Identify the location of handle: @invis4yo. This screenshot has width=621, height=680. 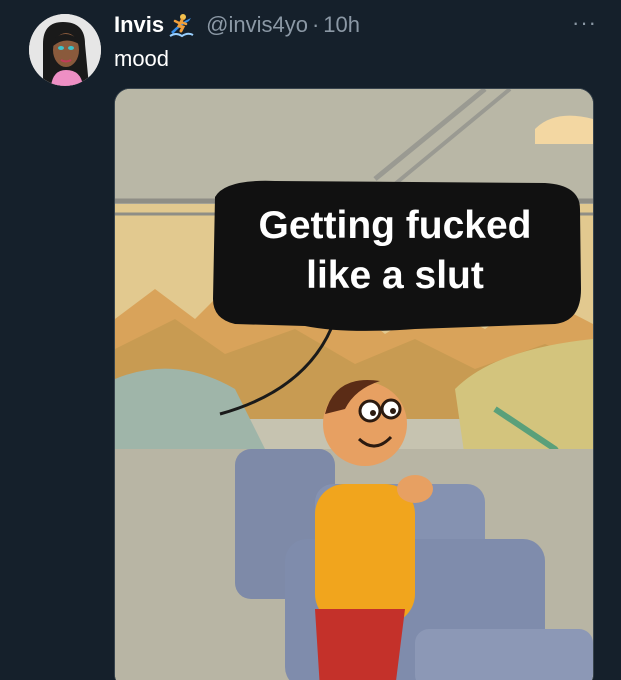
(257, 25).